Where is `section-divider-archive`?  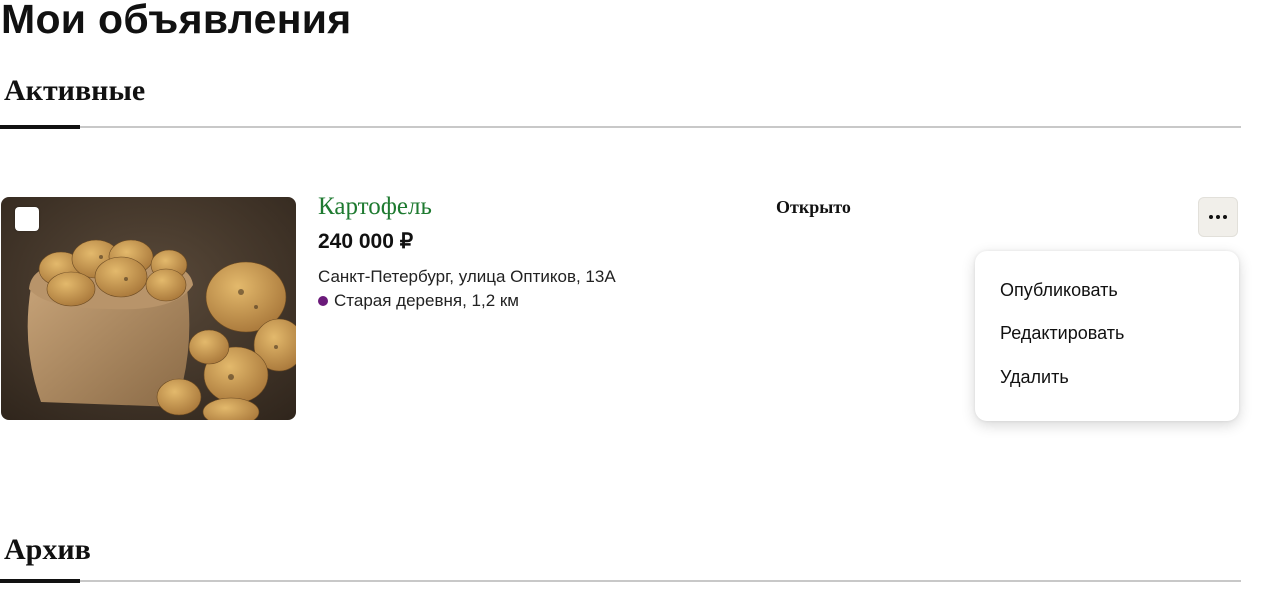
section-divider-archive is located at coordinates (620, 581).